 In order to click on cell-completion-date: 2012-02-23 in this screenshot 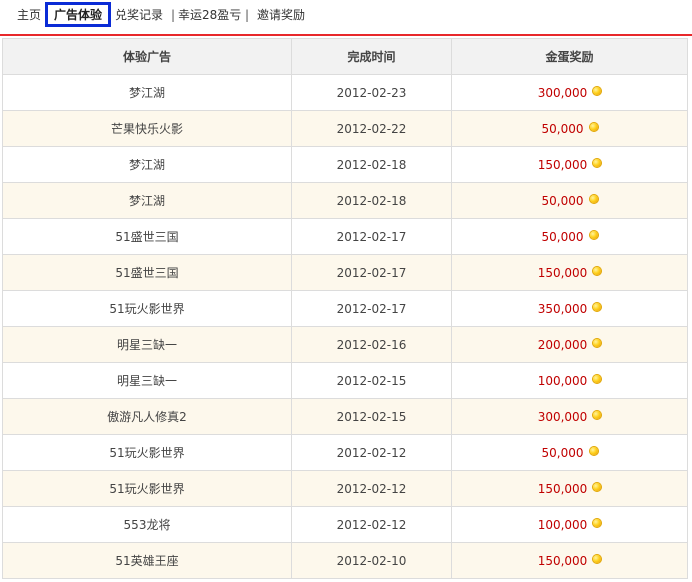, I will do `click(371, 92)`.